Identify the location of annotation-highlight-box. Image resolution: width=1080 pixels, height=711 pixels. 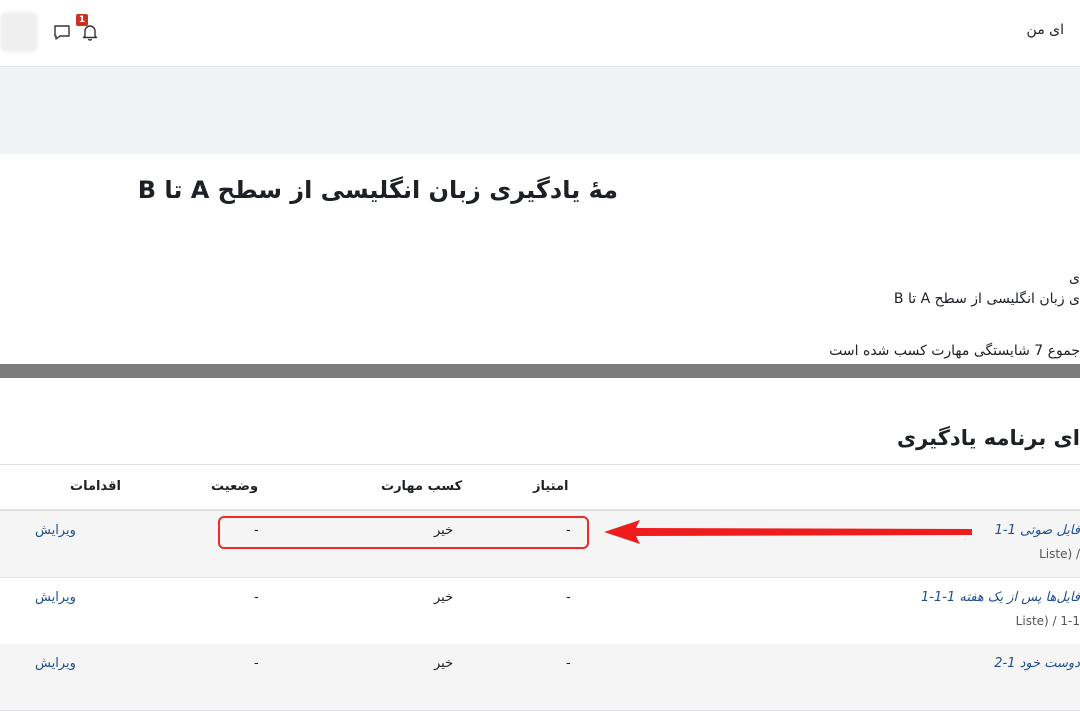
(403, 532).